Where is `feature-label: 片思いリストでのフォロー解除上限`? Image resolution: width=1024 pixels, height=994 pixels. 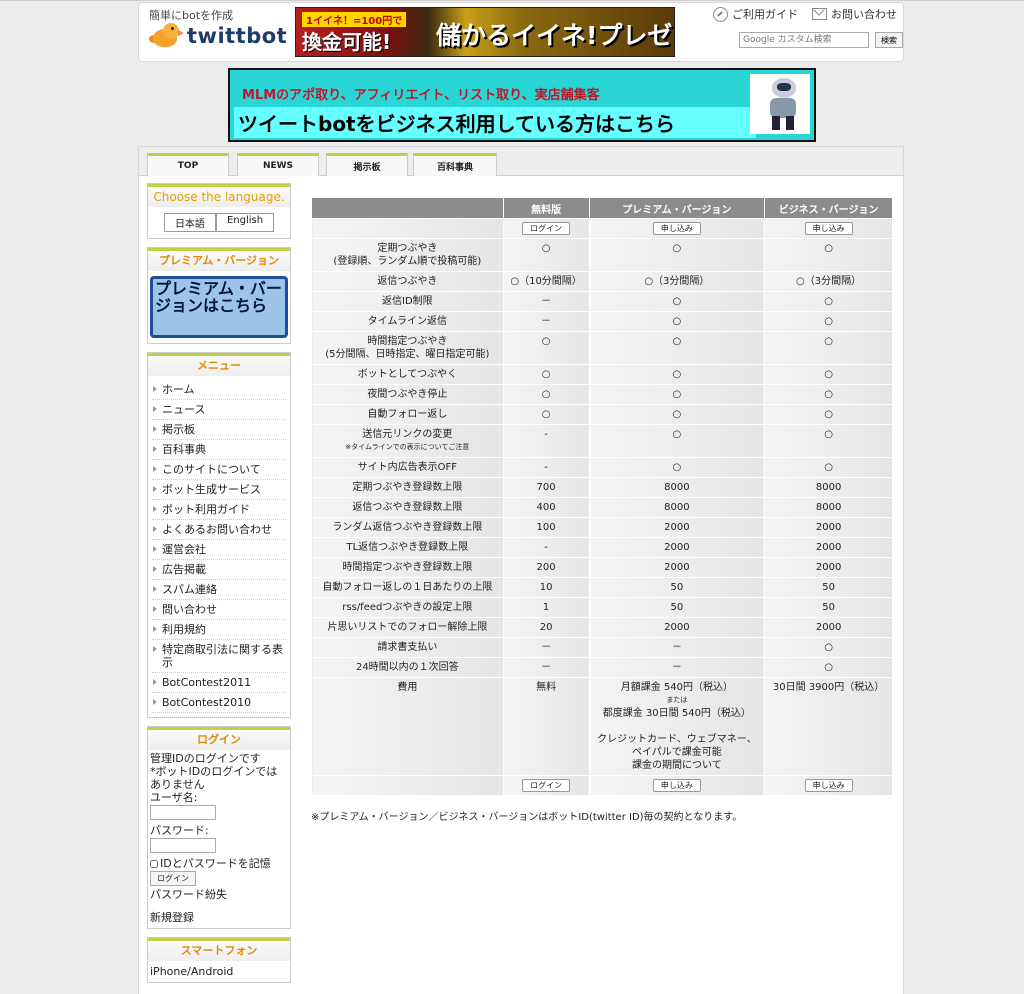 feature-label: 片思いリストでのフォロー解除上限 is located at coordinates (407, 627).